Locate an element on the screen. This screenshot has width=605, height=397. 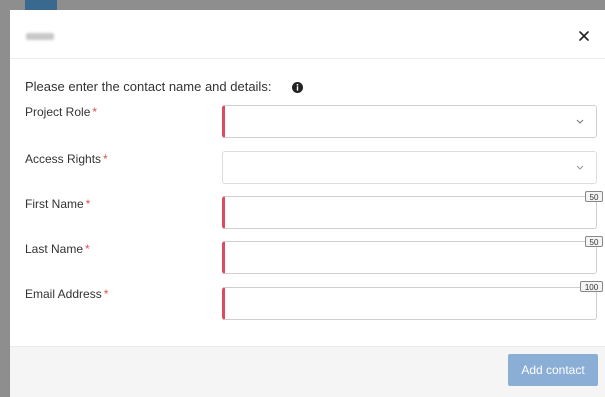
background-top-bar is located at coordinates (302, 5).